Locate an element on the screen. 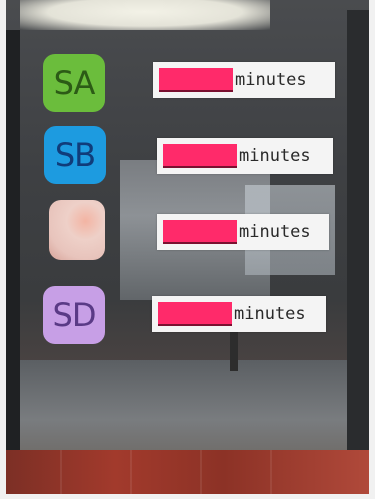  badge-sc-faded is located at coordinates (77, 230).